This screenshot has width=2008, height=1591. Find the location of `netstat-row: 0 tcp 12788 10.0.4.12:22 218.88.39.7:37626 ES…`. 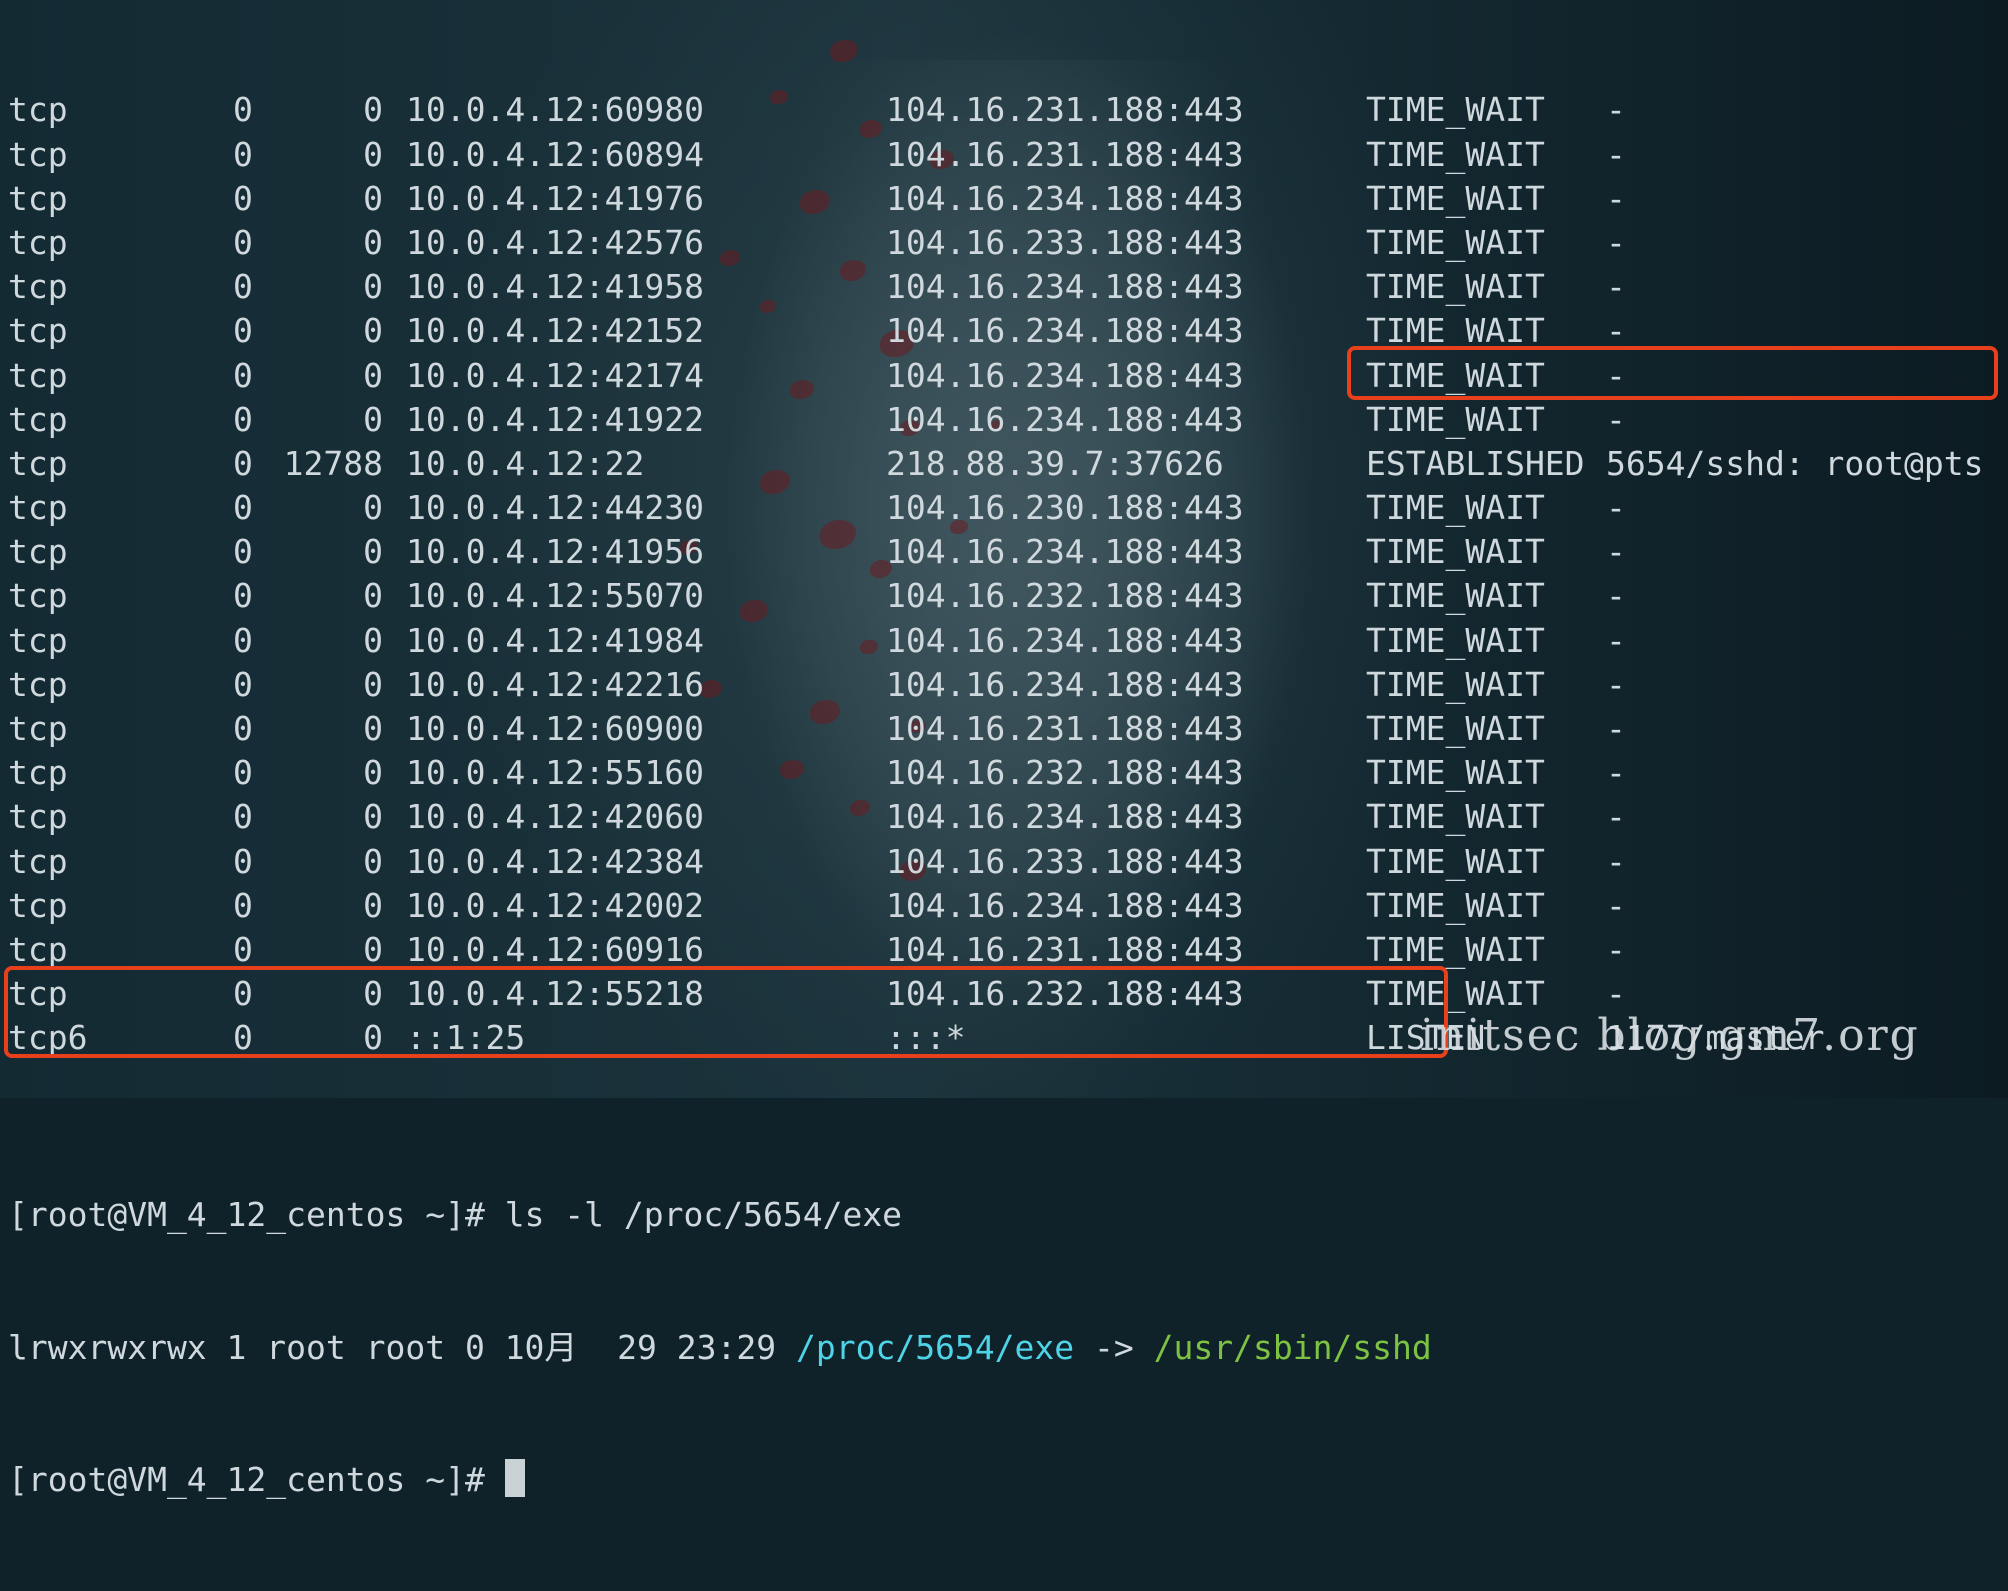

netstat-row: 0 tcp 12788 10.0.4.12:22 218.88.39.7:37626 ES… is located at coordinates (1003, 464).